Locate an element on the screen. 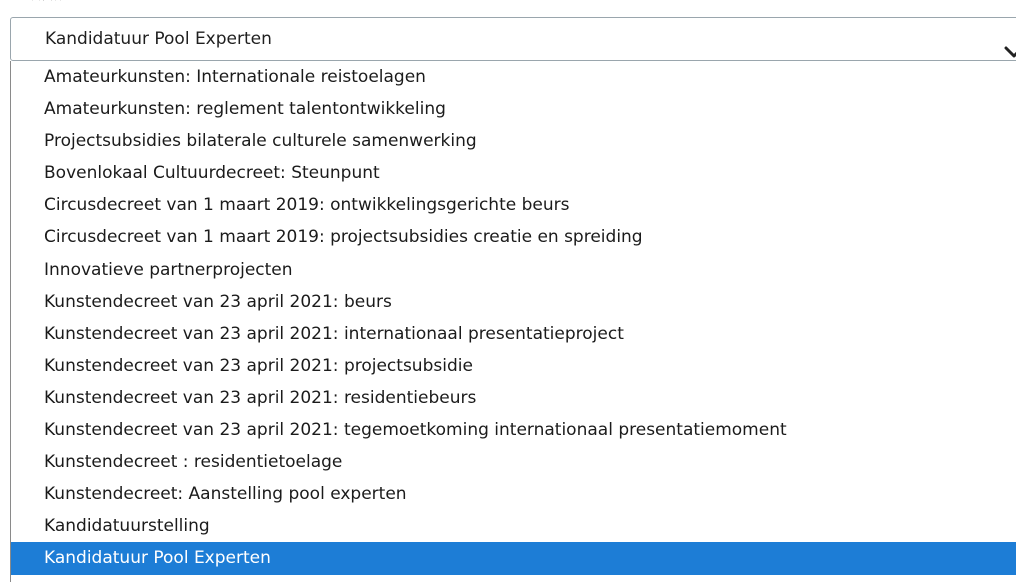 This screenshot has width=1016, height=582. dropdown-option: Kandidatuurstelling is located at coordinates (513, 526).